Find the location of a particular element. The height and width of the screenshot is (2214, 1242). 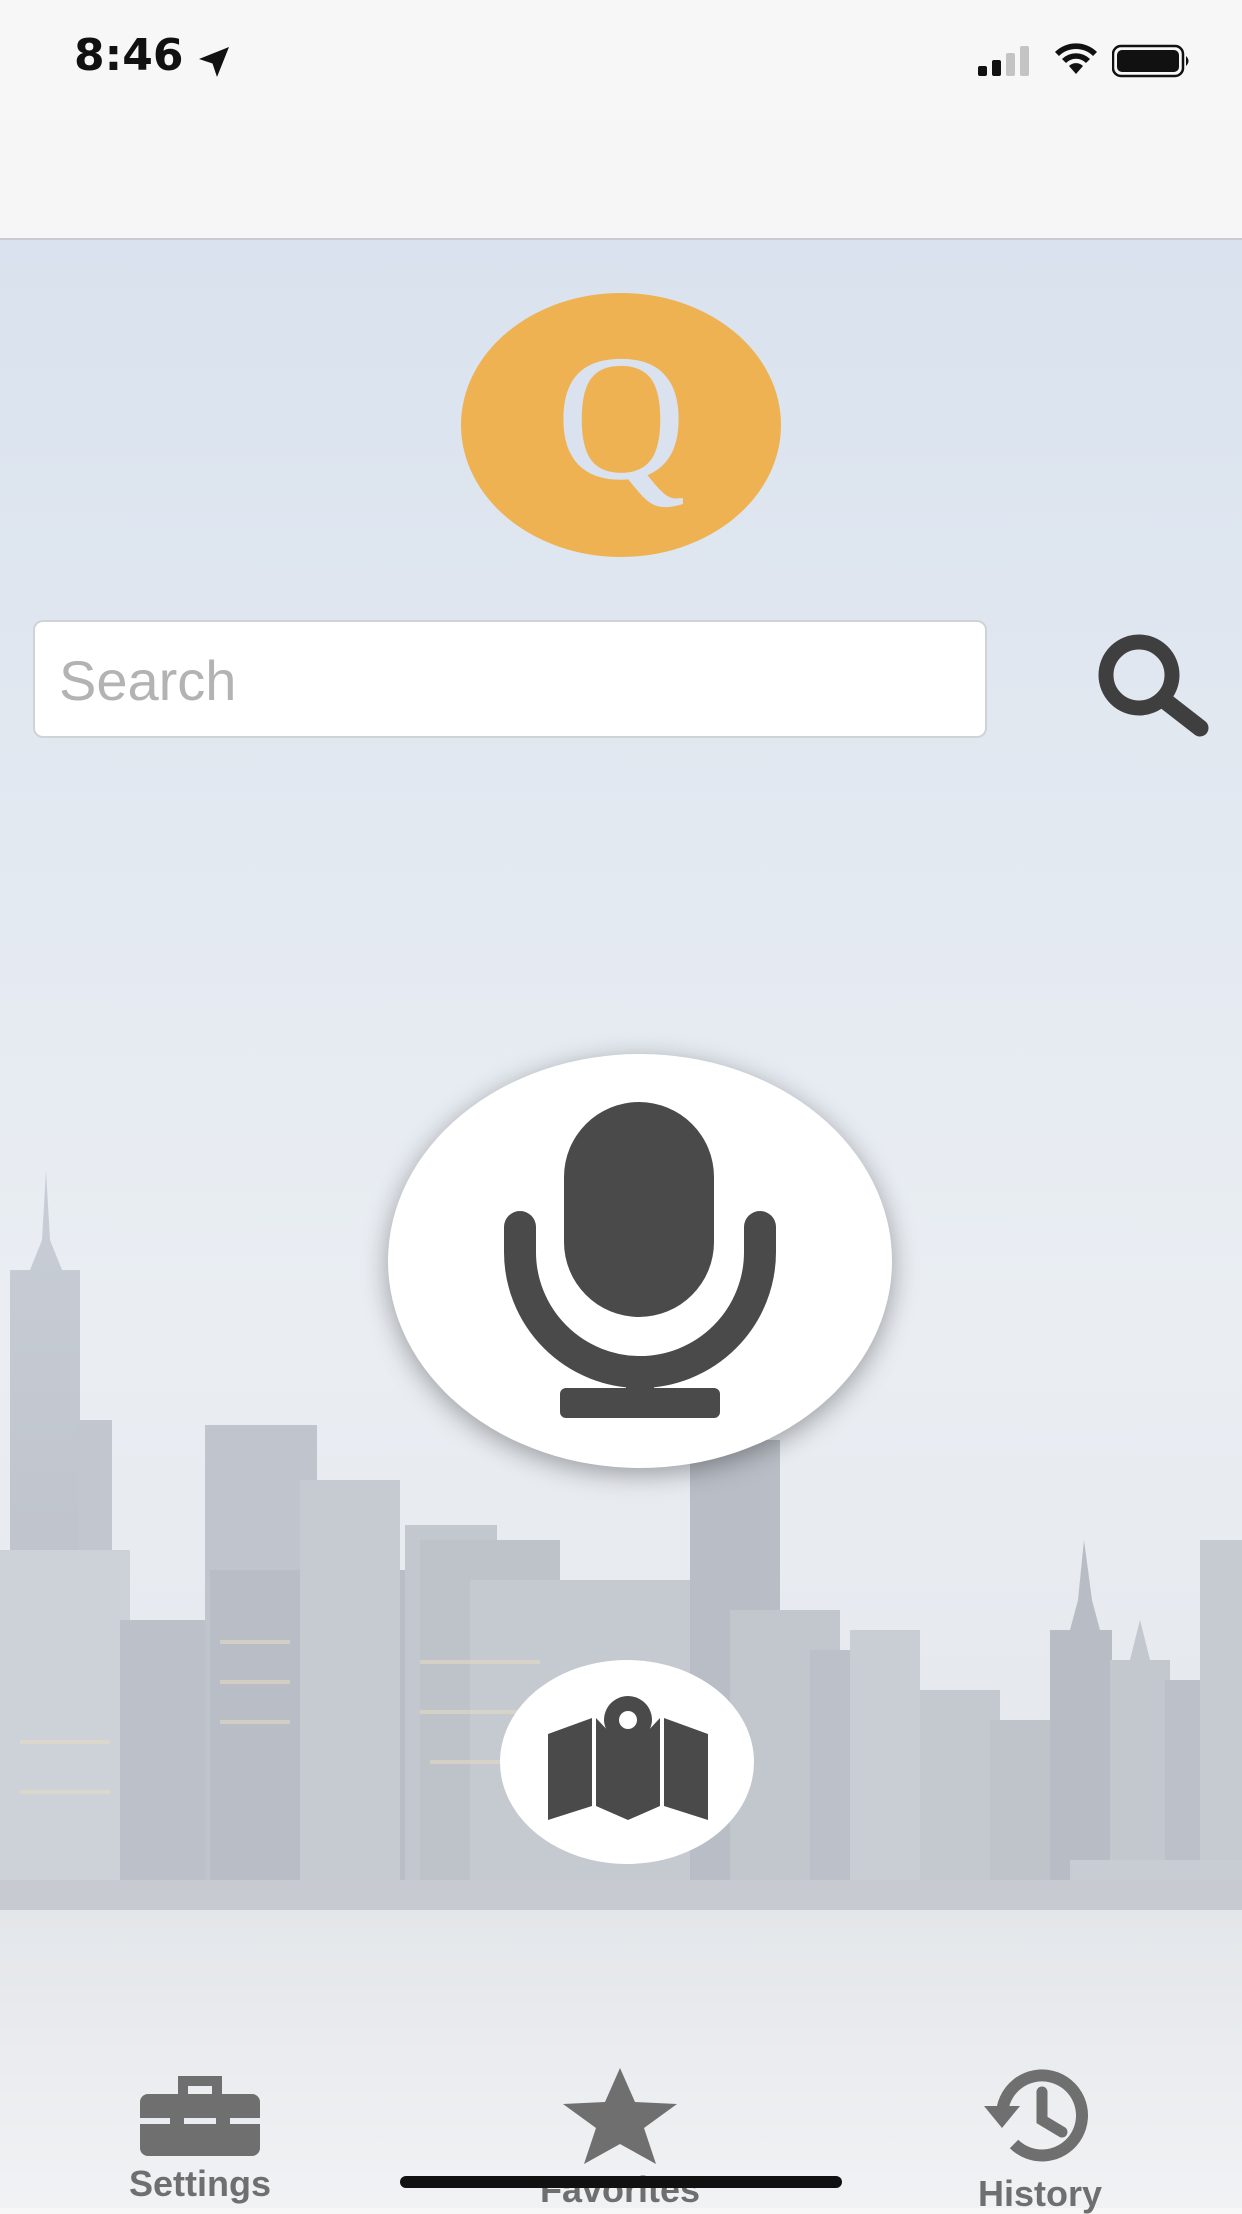

tab-favorites: Favorites is located at coordinates (620, 2139).